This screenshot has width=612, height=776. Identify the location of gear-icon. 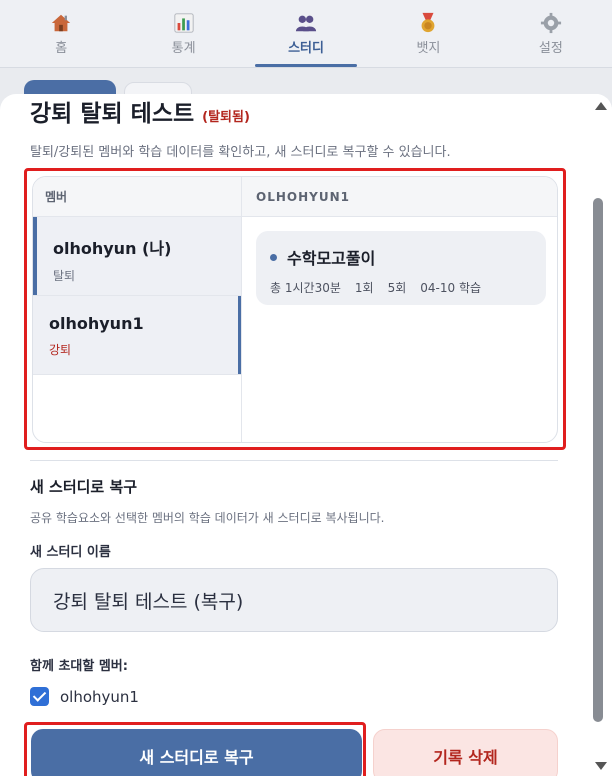
(550, 22).